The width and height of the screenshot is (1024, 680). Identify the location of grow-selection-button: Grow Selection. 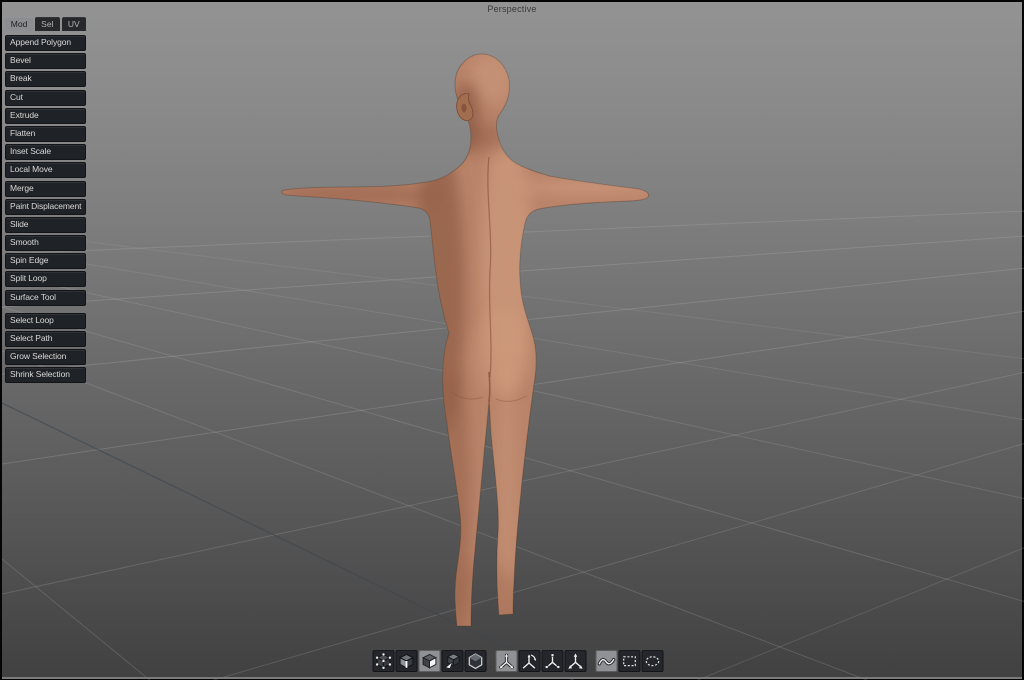
(45, 357).